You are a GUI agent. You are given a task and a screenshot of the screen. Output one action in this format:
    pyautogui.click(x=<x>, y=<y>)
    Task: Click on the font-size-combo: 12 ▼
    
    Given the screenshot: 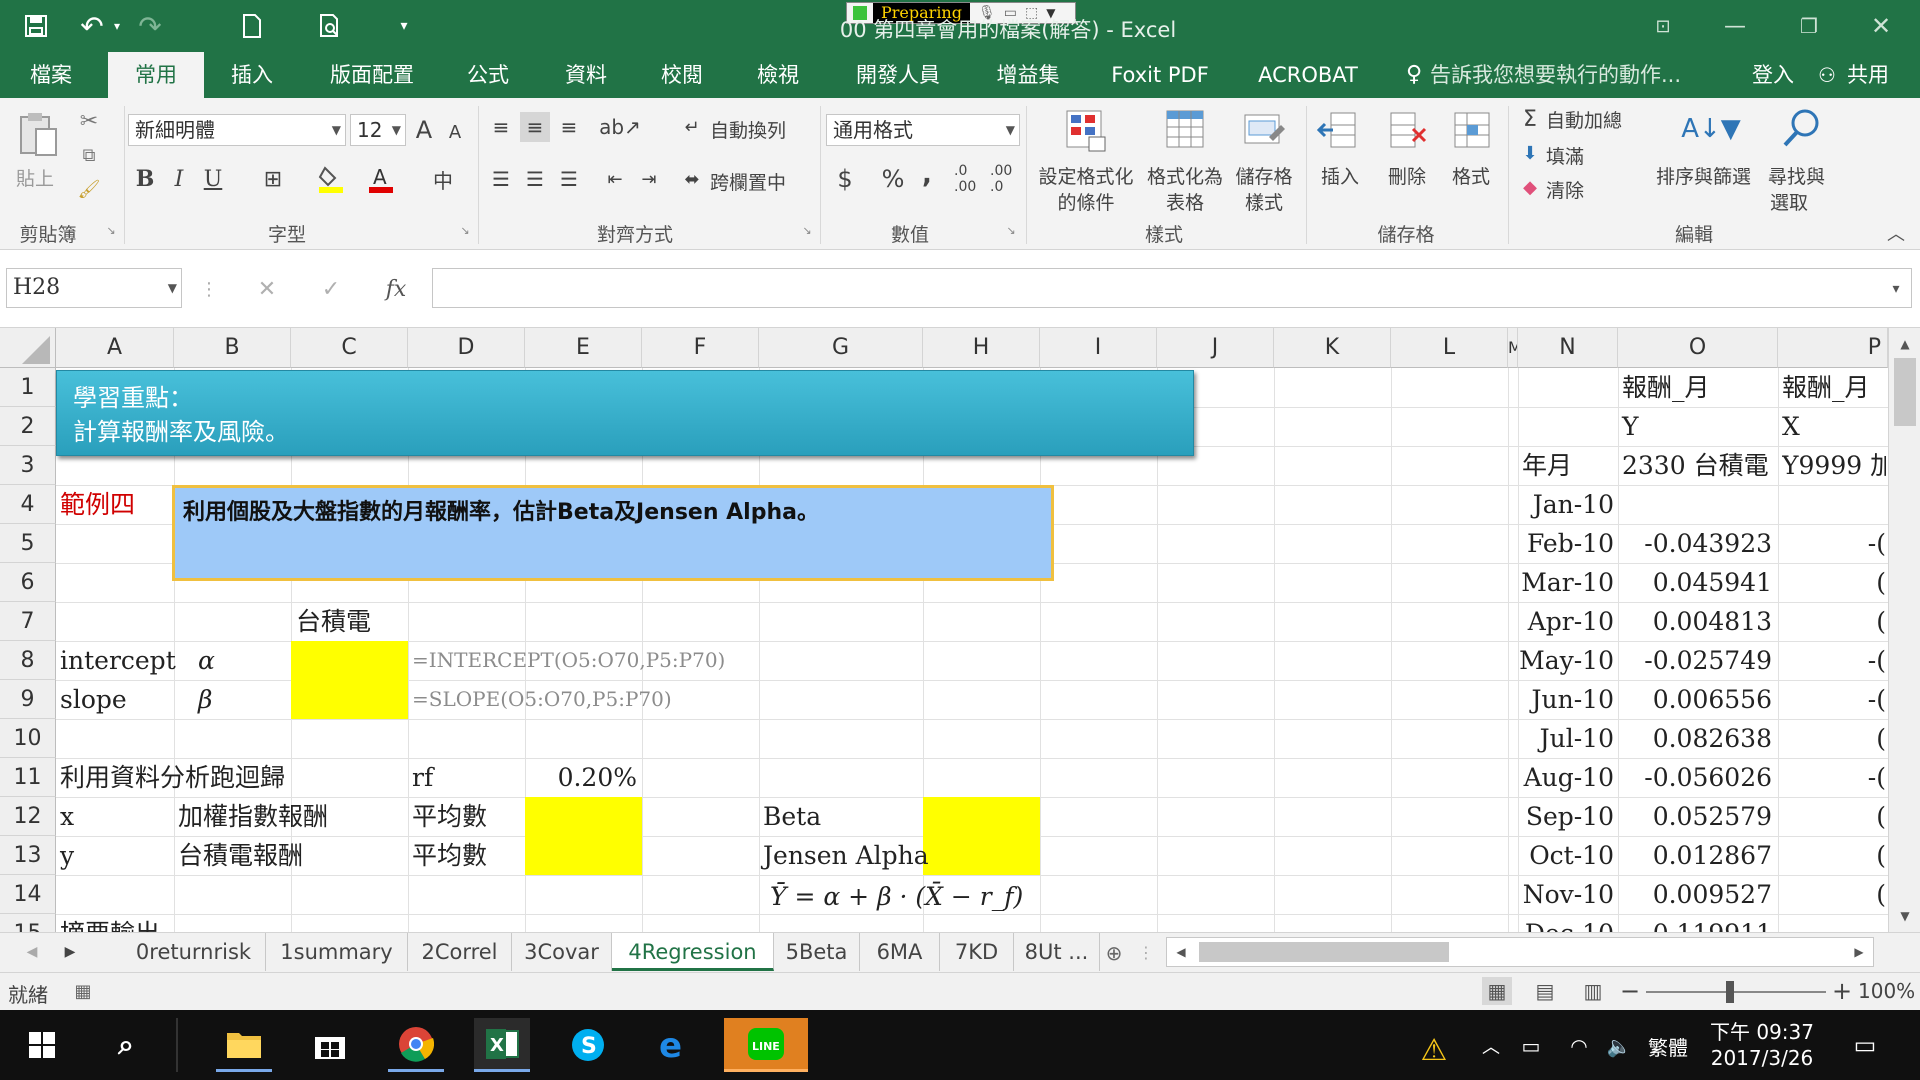 What is the action you would take?
    pyautogui.click(x=378, y=130)
    